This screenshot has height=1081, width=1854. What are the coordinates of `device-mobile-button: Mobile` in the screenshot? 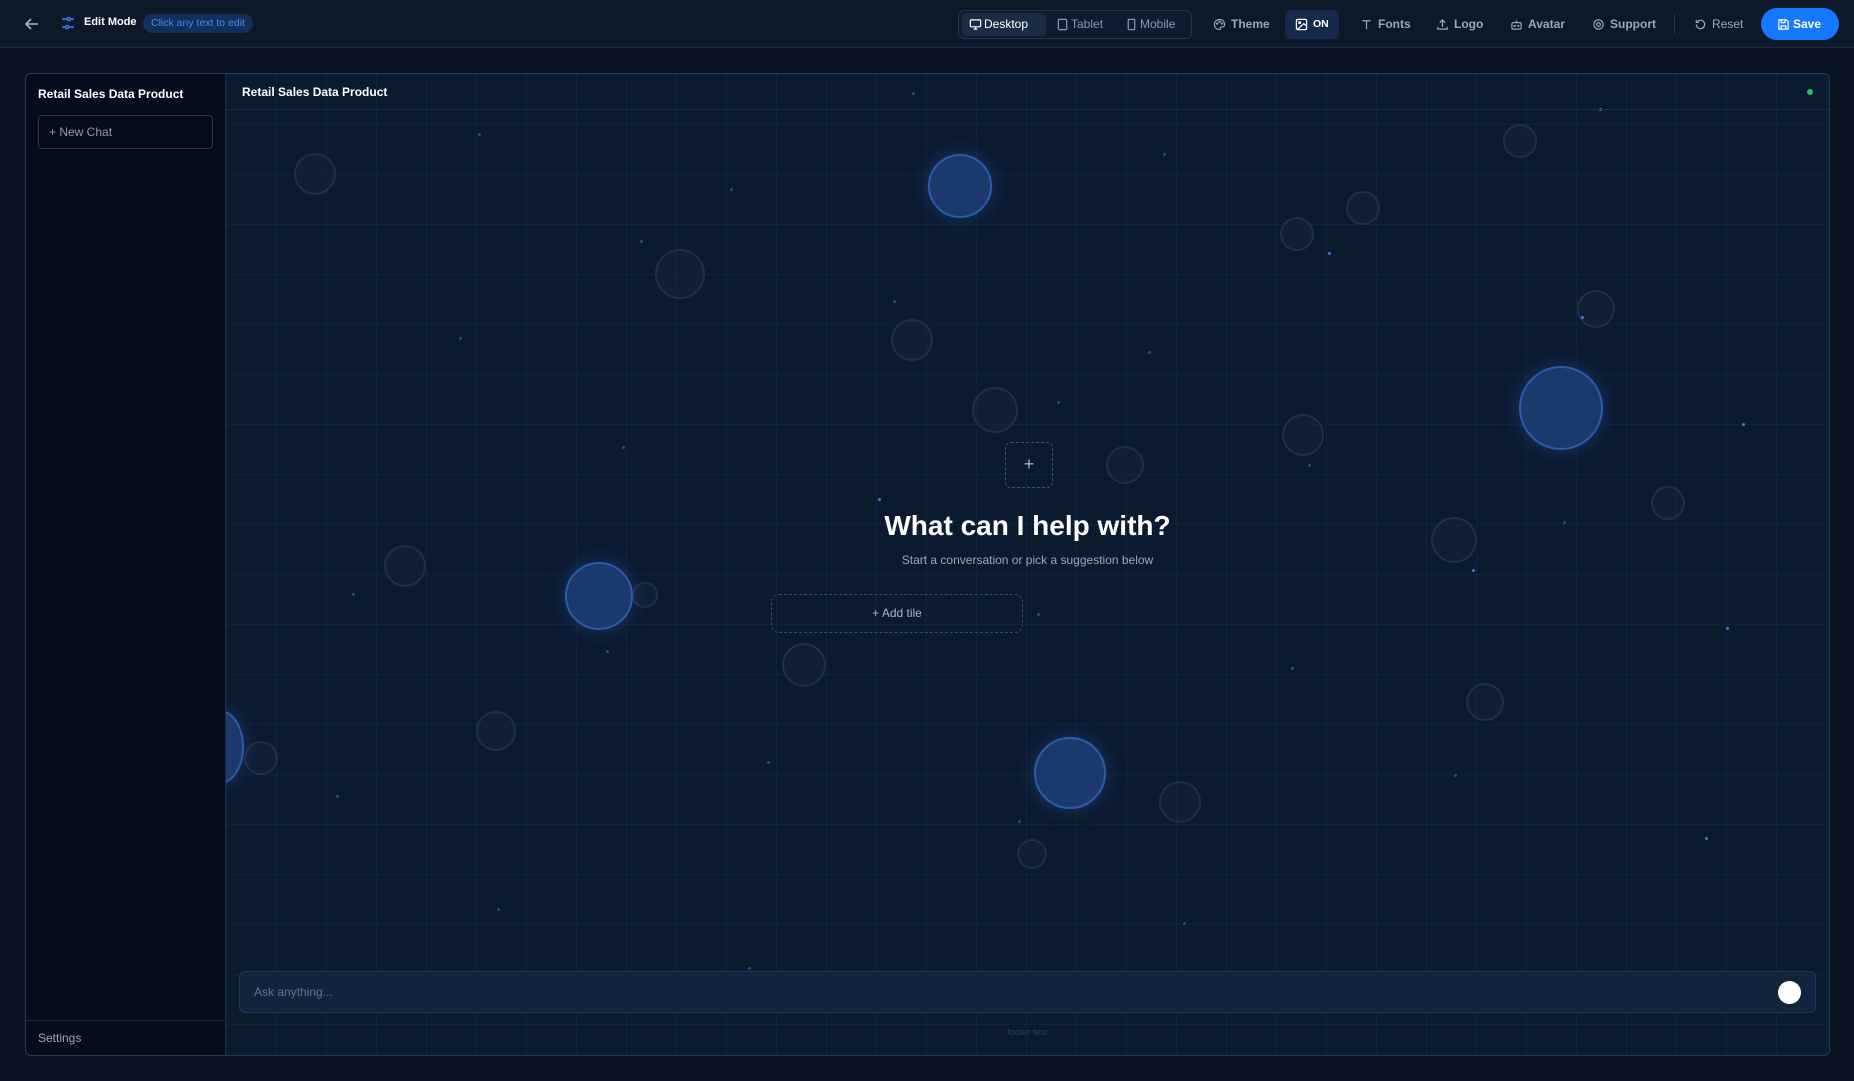 It's located at (1153, 24).